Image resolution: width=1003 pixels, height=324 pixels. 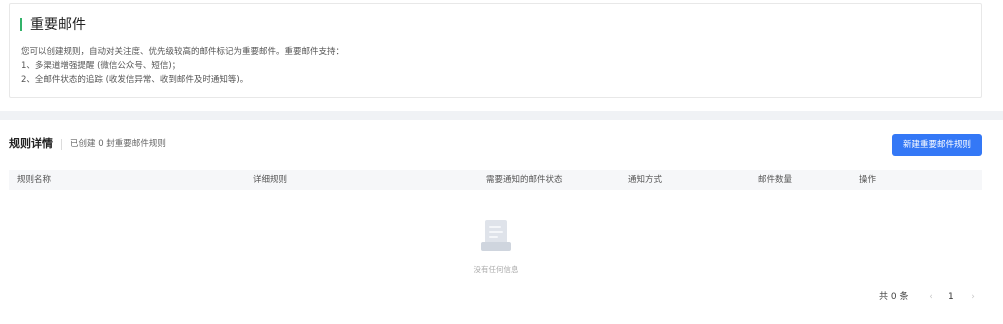 What do you see at coordinates (31, 143) in the screenshot?
I see `rules-title: 规则详情` at bounding box center [31, 143].